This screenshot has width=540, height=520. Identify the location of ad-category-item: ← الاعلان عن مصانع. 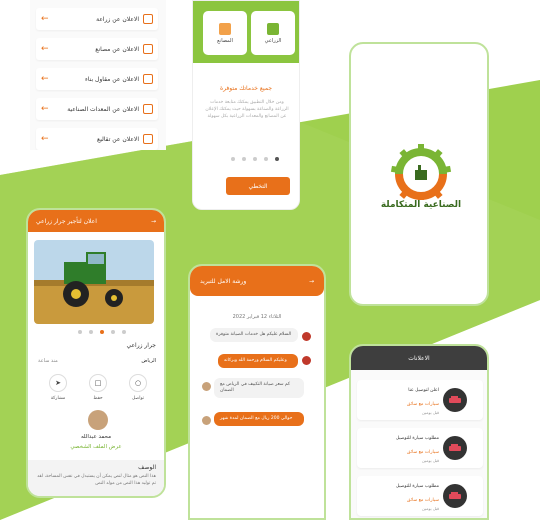
(97, 49).